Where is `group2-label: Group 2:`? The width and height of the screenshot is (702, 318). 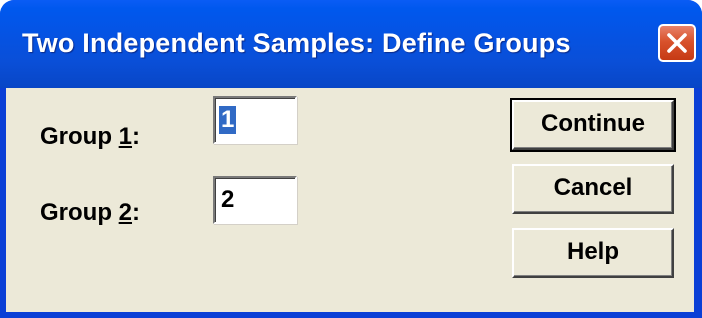
group2-label: Group 2: is located at coordinates (90, 212).